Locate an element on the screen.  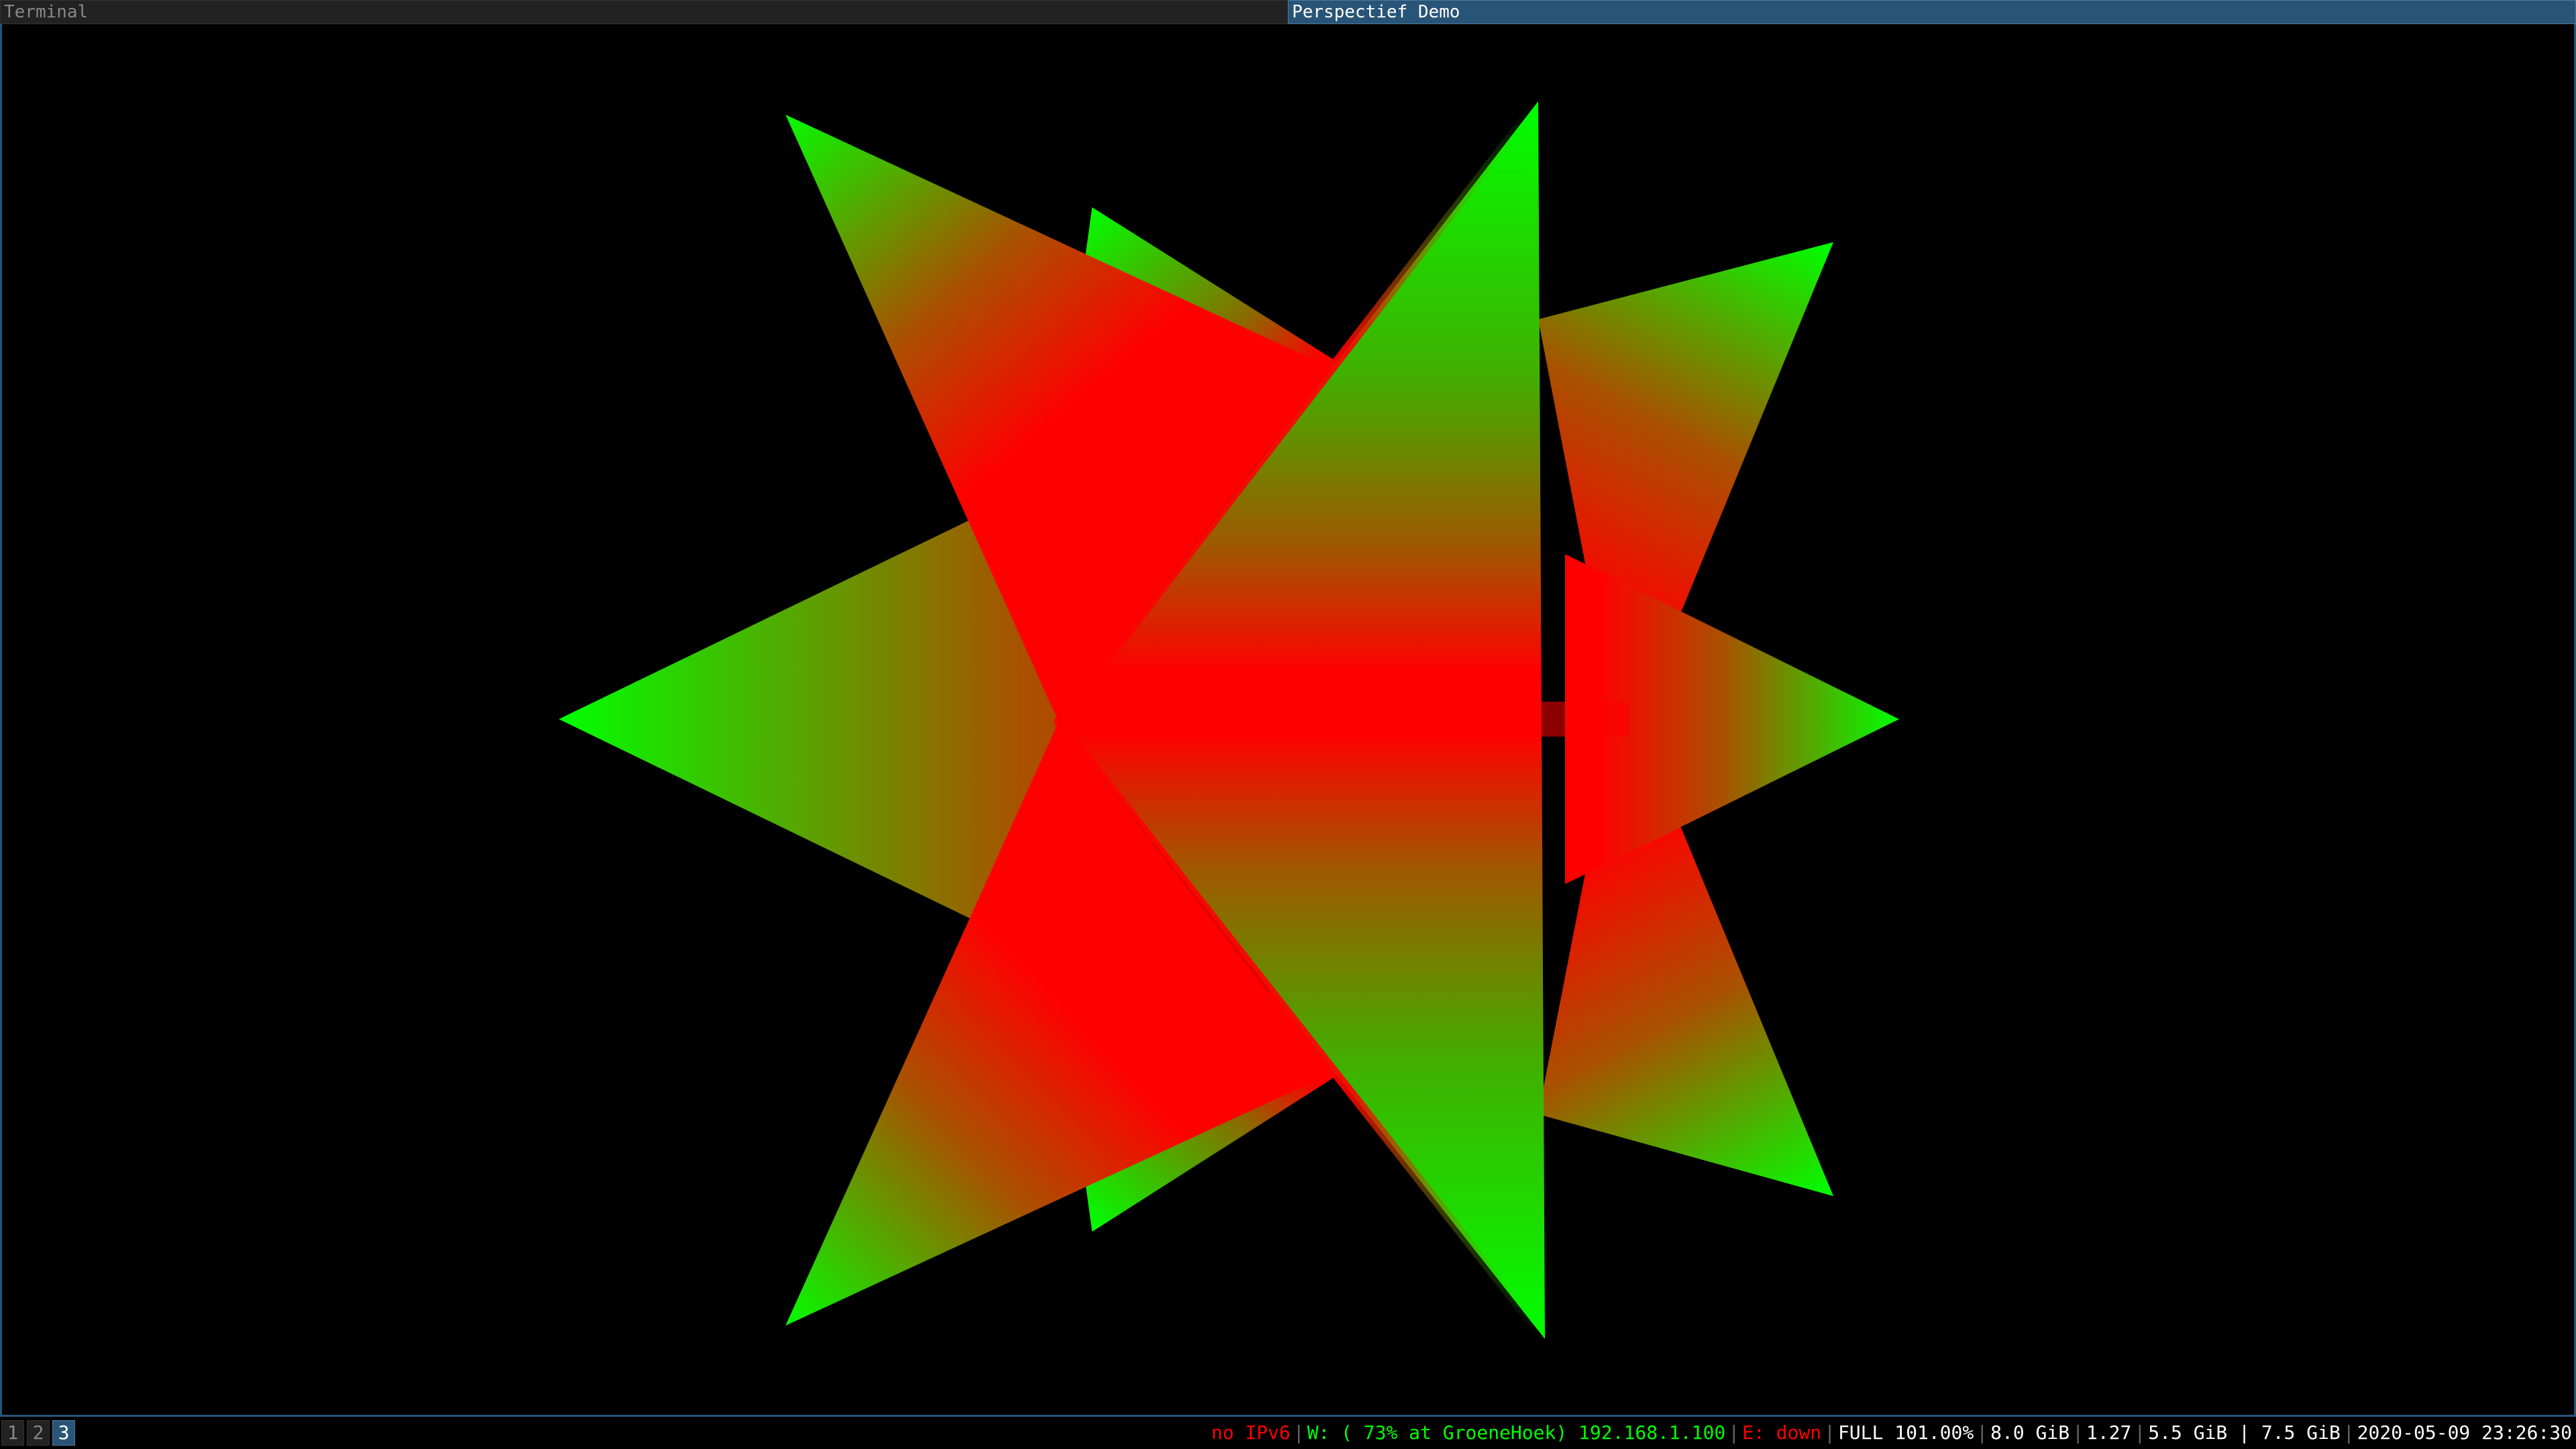
workspace-button-3: 3 is located at coordinates (63, 1433).